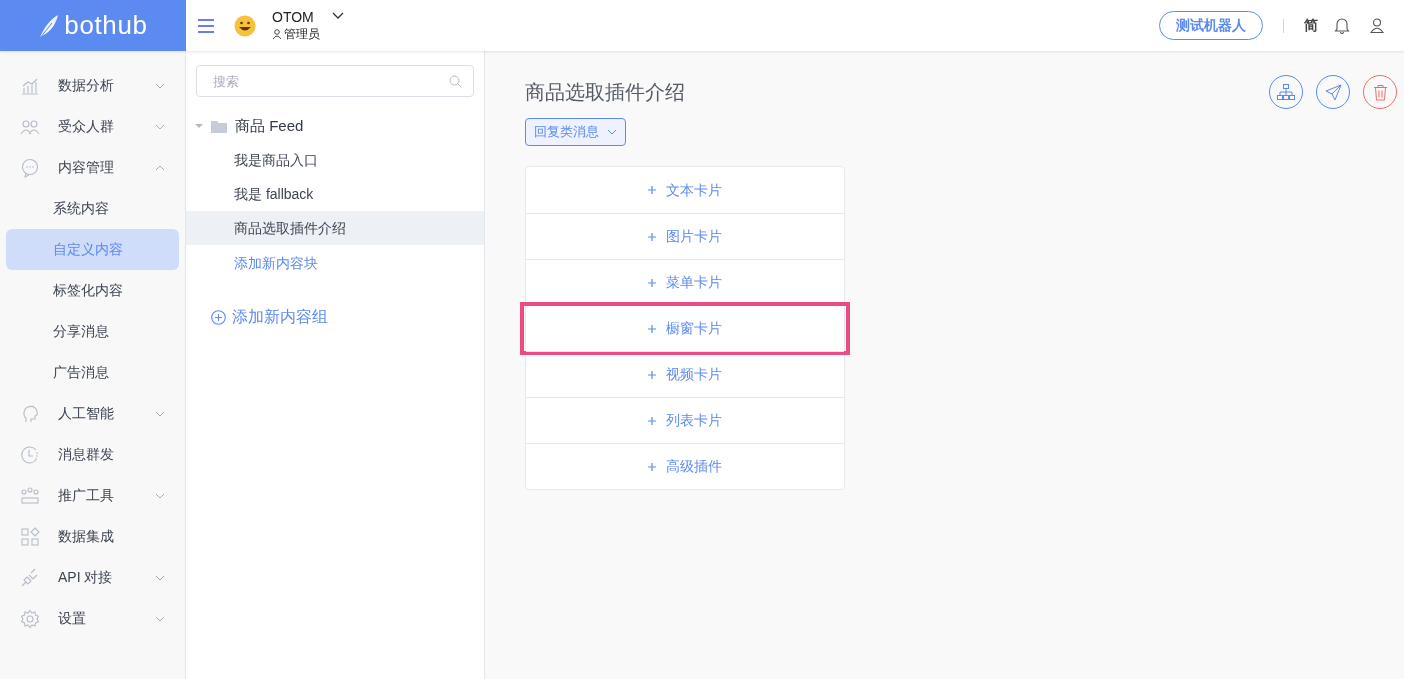 Image resolution: width=1404 pixels, height=679 pixels. Describe the element at coordinates (219, 126) in the screenshot. I see `folder-icon` at that location.